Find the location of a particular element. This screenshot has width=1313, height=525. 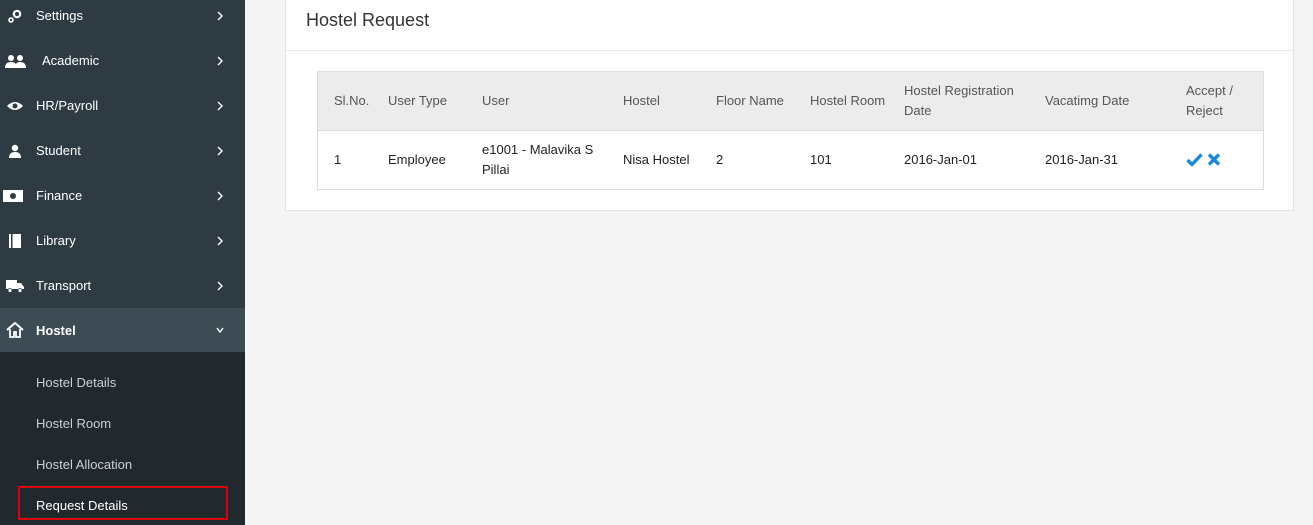

sidebar-item-label: Library is located at coordinates (56, 240).